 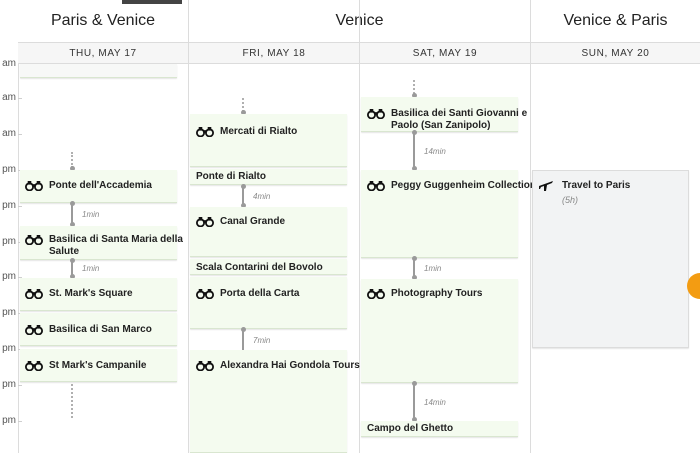 What do you see at coordinates (570, 200) in the screenshot?
I see `travel-duration: (5h)` at bounding box center [570, 200].